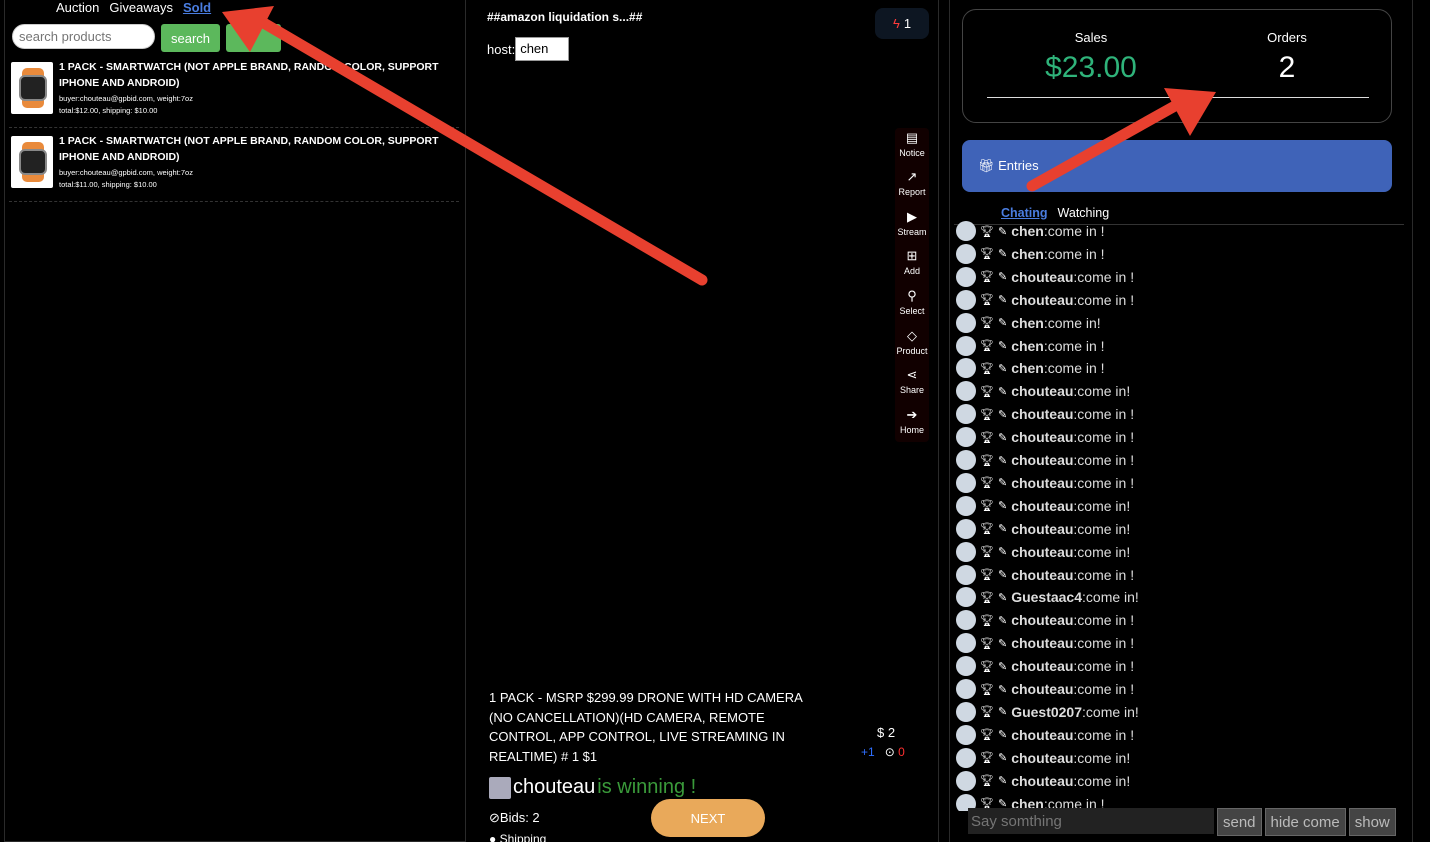 Image resolution: width=1430 pixels, height=842 pixels. What do you see at coordinates (886, 732) in the screenshot?
I see `current-price: $ 2` at bounding box center [886, 732].